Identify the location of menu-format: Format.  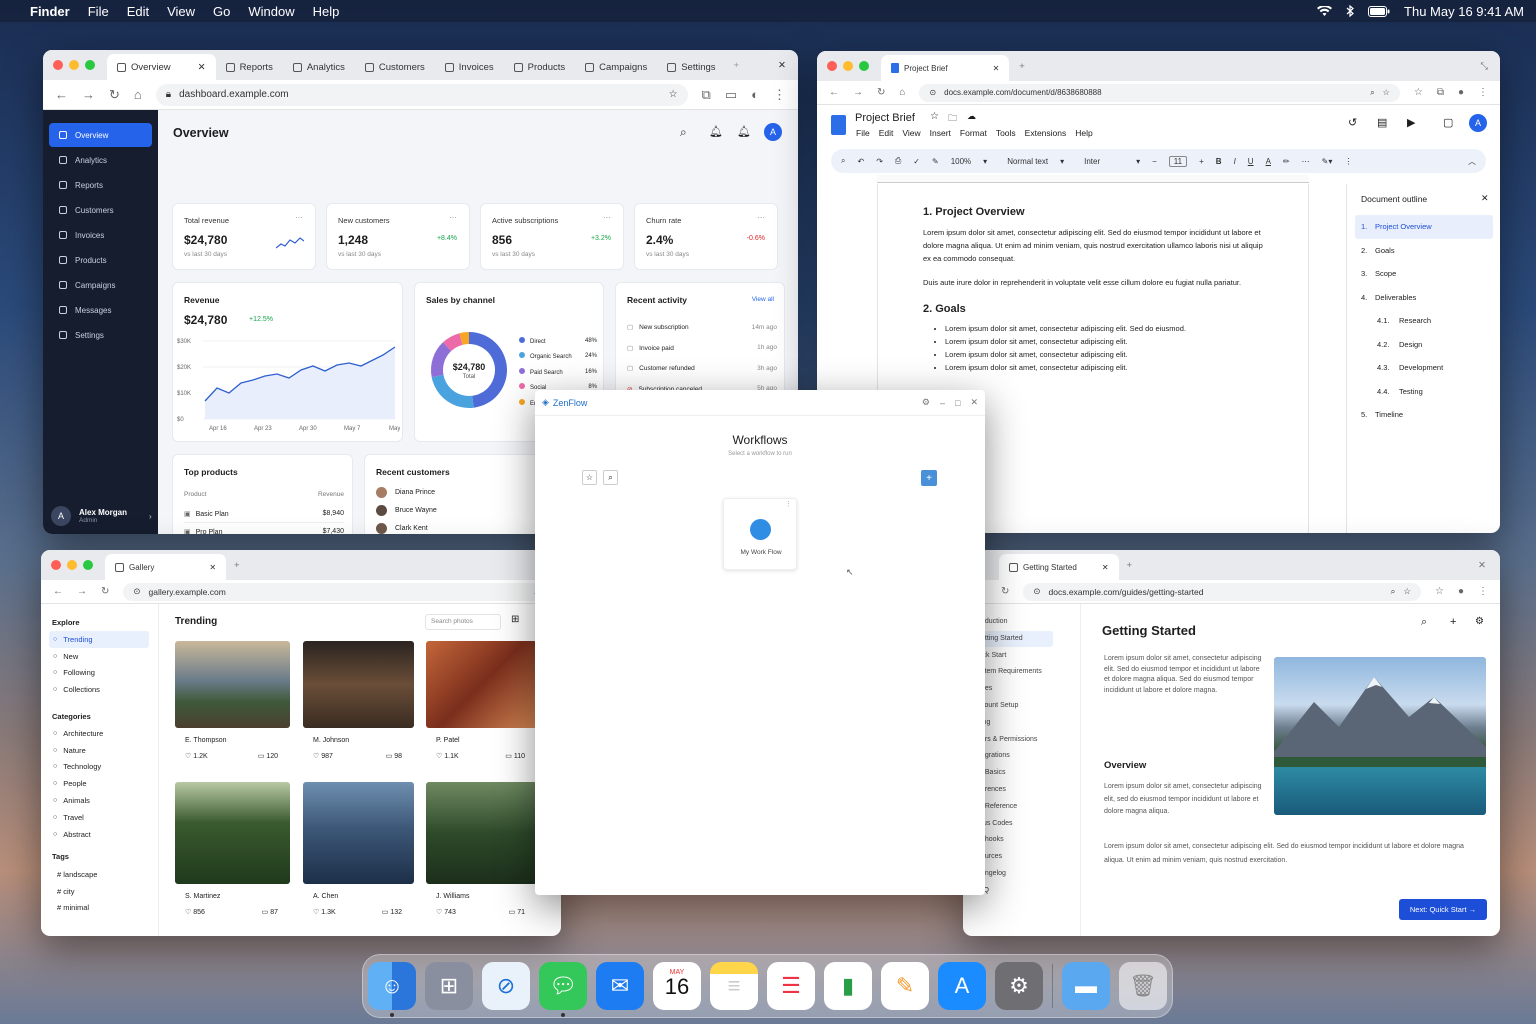
(973, 133).